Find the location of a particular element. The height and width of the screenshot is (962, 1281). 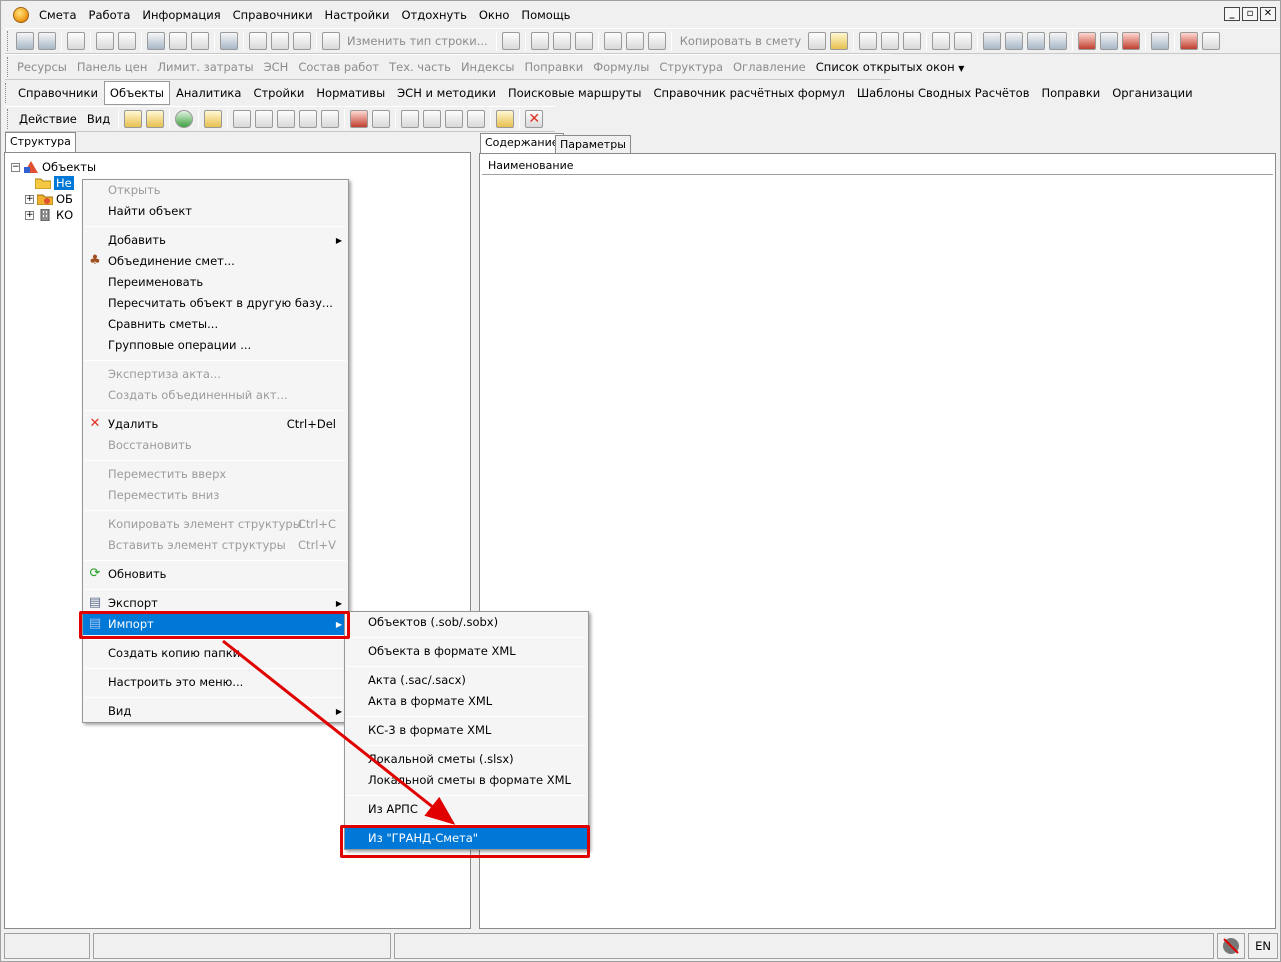

menu-otdohnut: Отдохнуть is located at coordinates (434, 15).